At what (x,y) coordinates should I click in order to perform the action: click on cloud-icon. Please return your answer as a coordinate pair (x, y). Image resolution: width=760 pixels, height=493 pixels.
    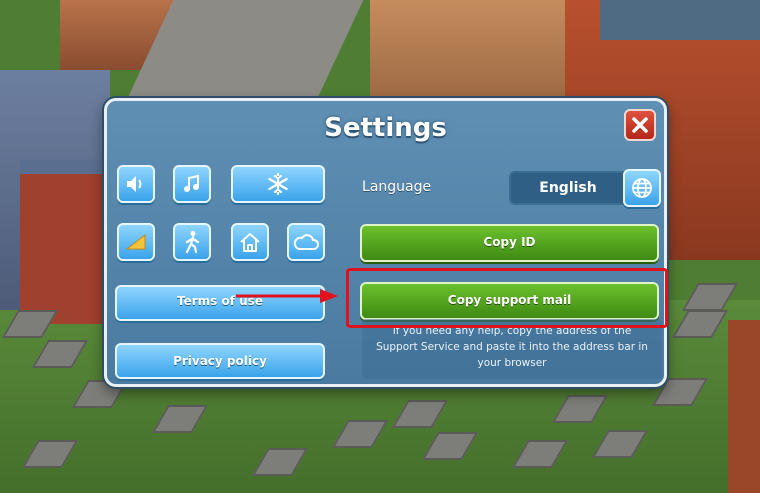
    Looking at the image, I should click on (306, 242).